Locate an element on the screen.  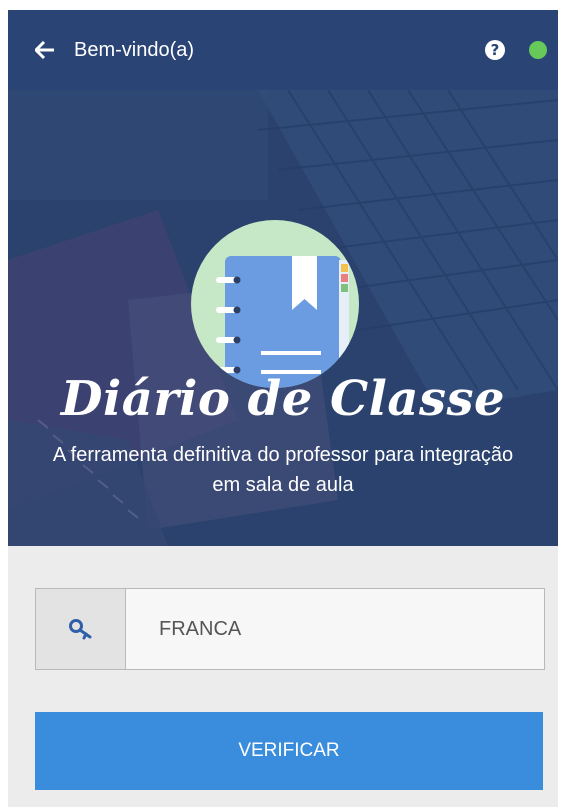
help-button: ? is located at coordinates (495, 50).